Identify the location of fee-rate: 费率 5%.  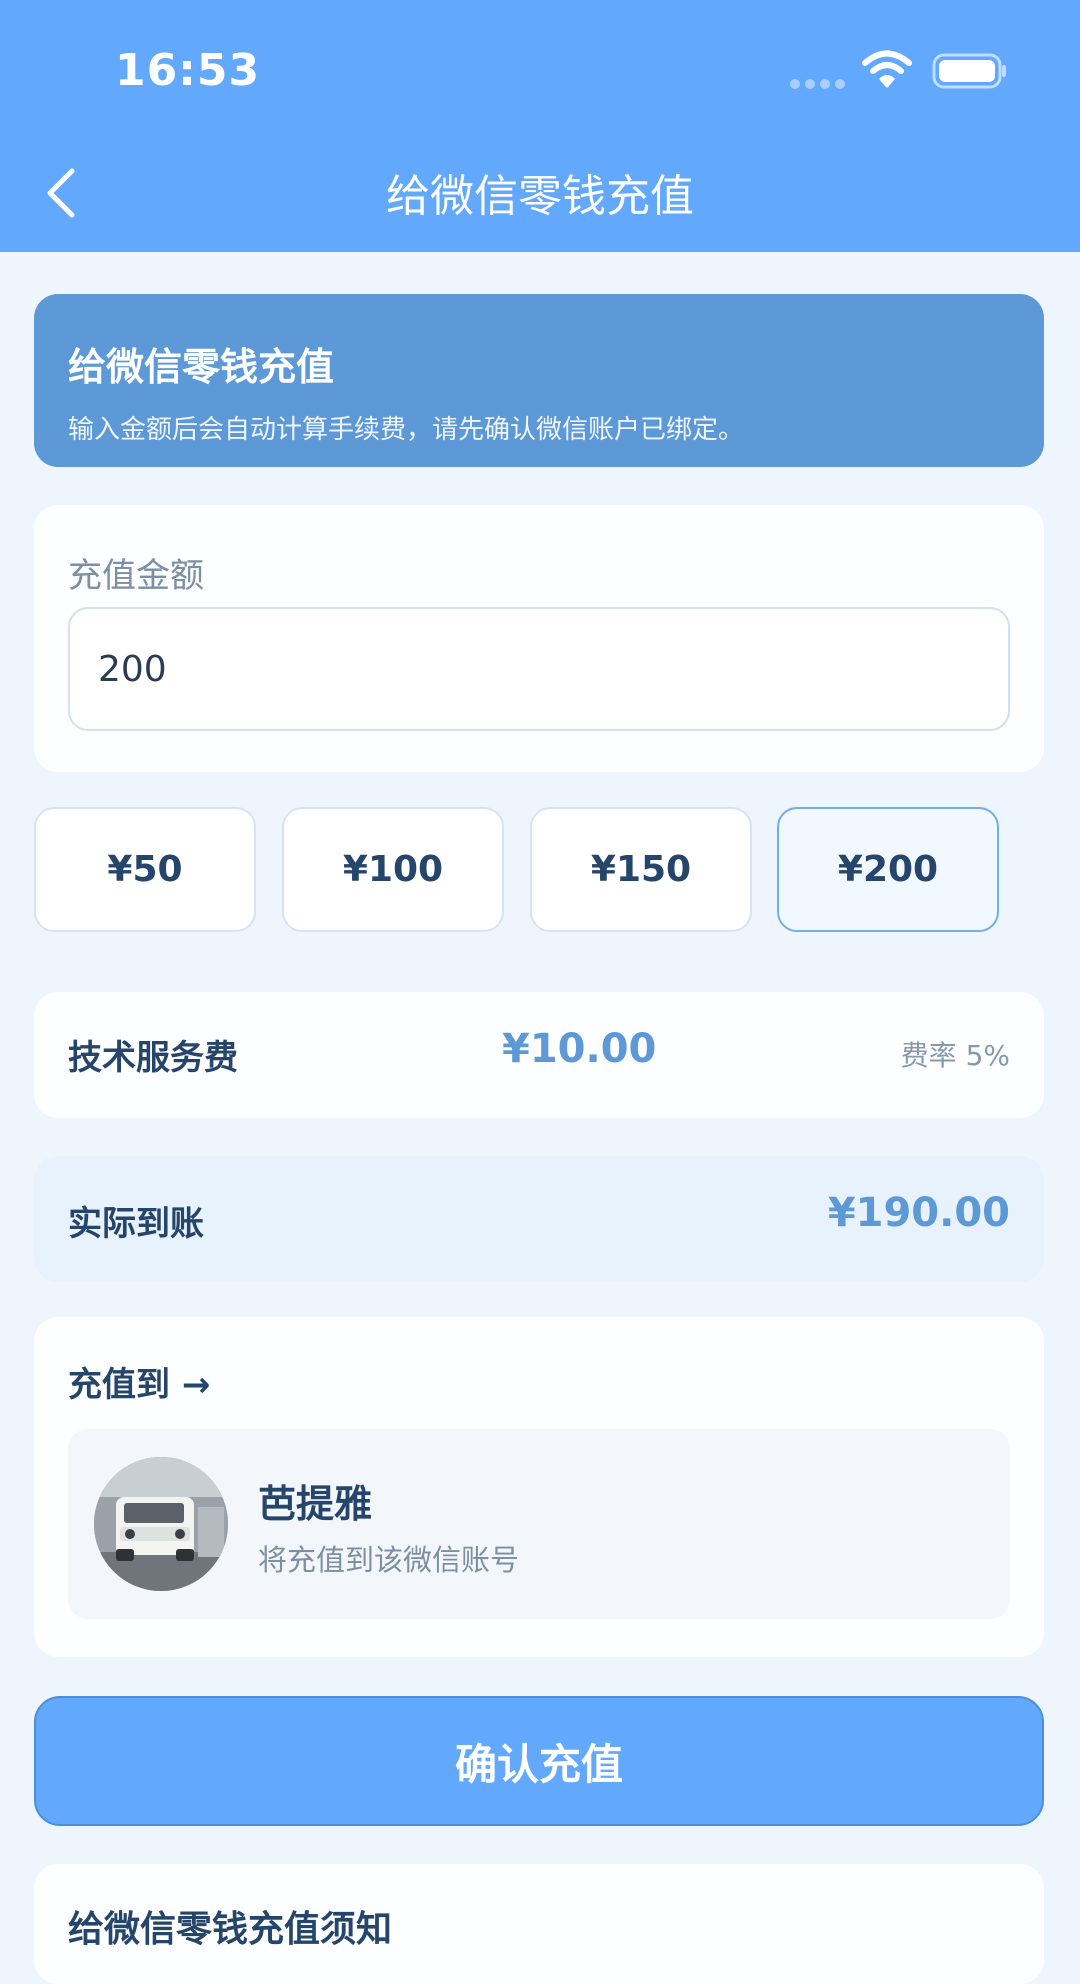
(955, 1055).